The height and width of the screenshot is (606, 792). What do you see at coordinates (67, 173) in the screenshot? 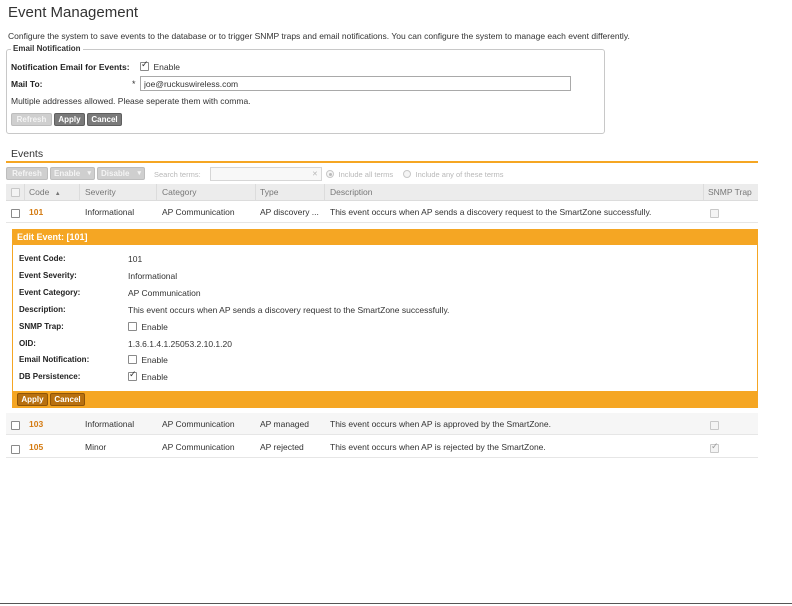
I see `events-enable-label: Enable` at bounding box center [67, 173].